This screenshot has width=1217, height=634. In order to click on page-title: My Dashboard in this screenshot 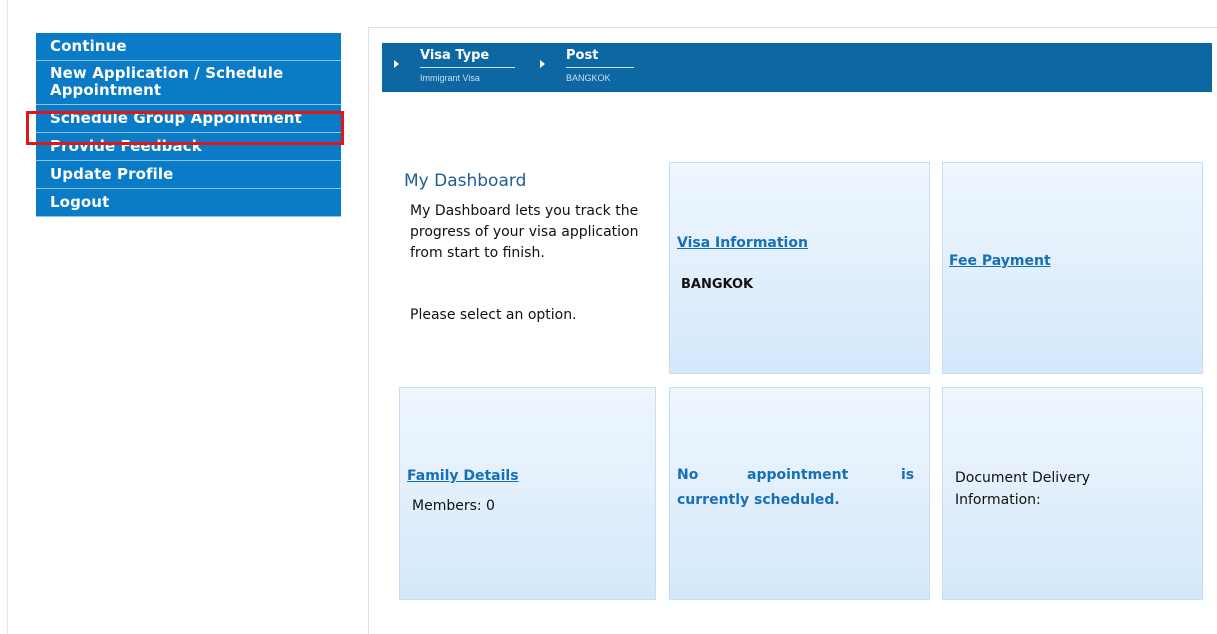, I will do `click(465, 181)`.